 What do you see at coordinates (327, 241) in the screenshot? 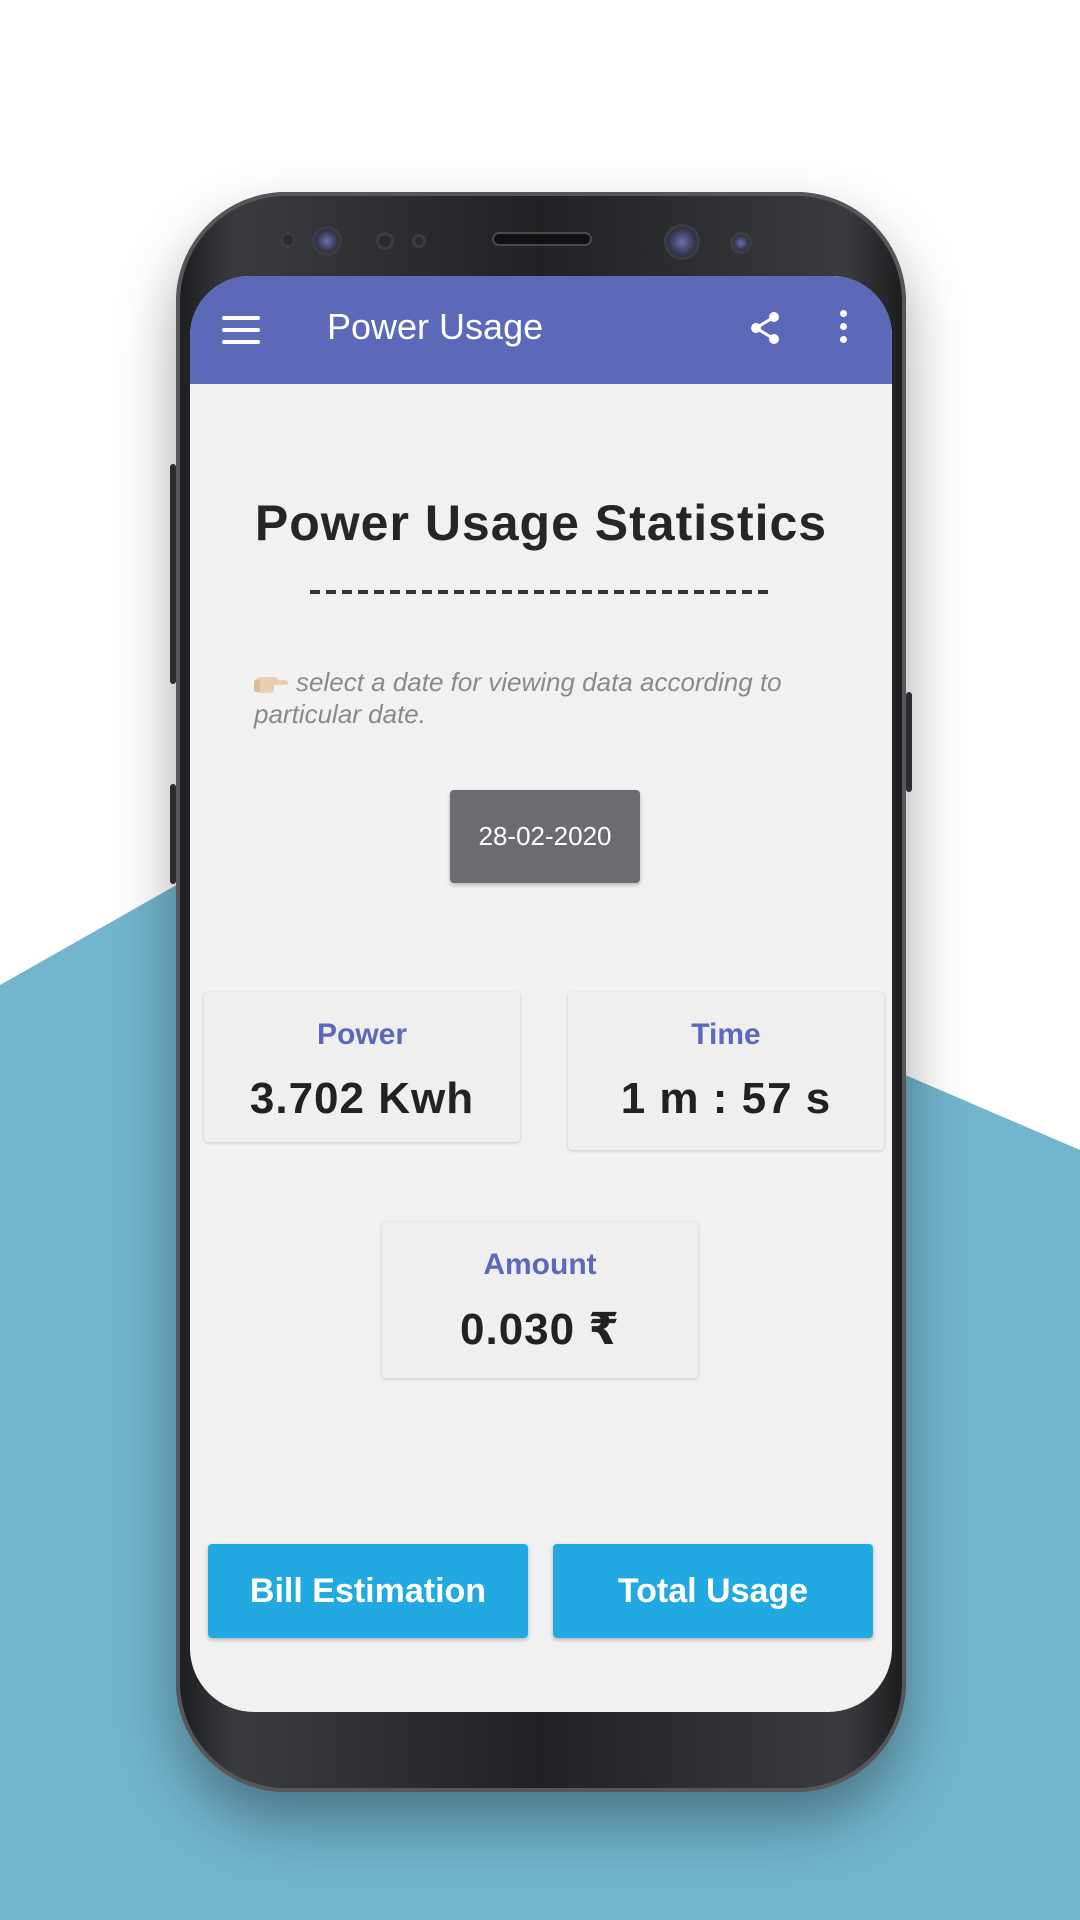
I see `front-camera-icon` at bounding box center [327, 241].